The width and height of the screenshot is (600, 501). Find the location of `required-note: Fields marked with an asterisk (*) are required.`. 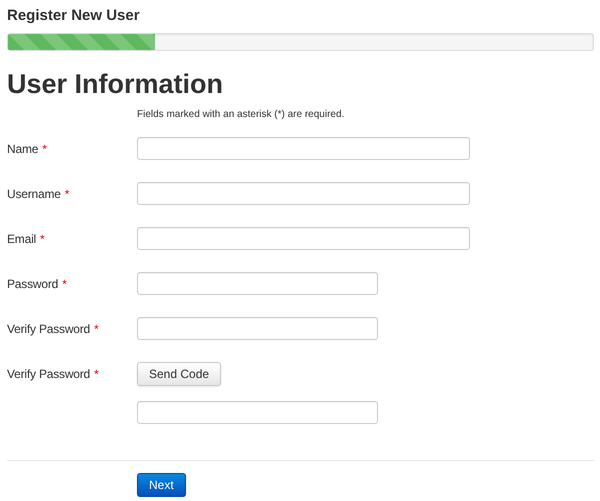

required-note: Fields marked with an asterisk (*) are required. is located at coordinates (241, 115).